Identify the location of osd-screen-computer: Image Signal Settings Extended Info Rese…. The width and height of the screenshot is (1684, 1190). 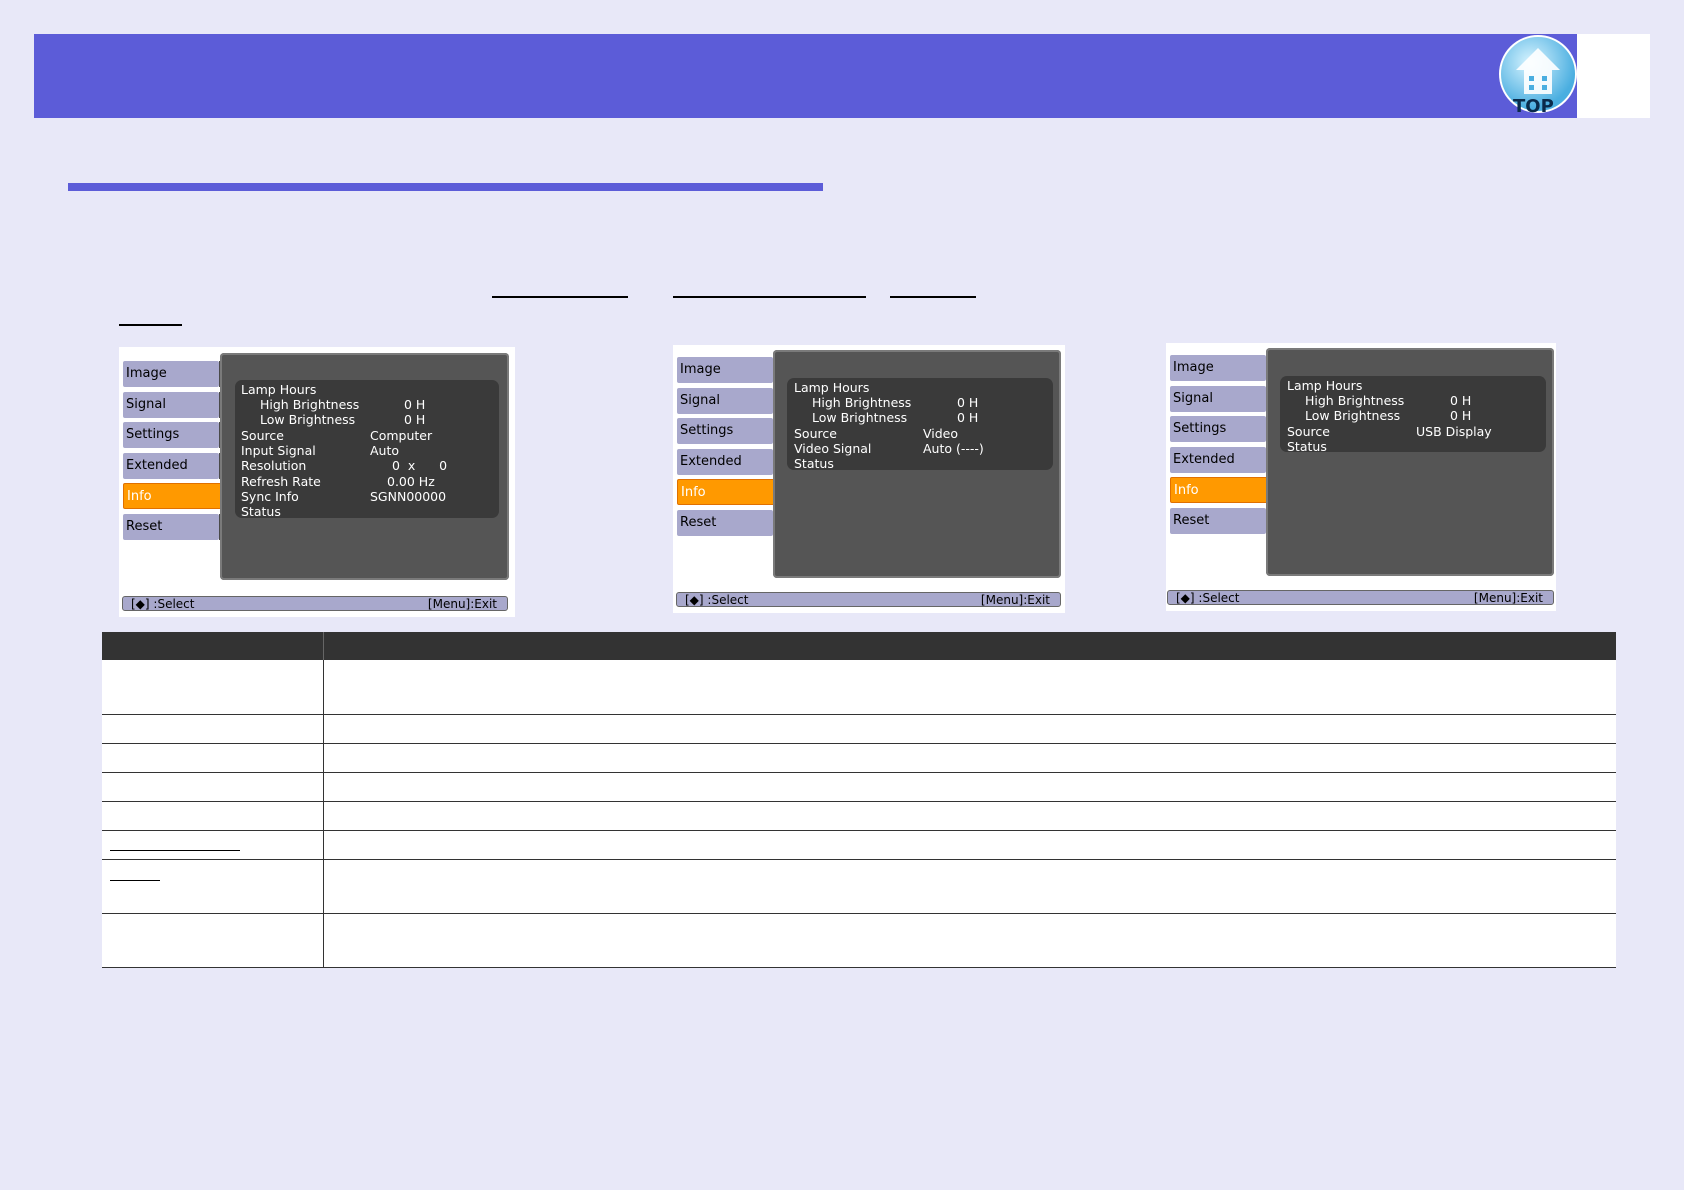
(317, 482).